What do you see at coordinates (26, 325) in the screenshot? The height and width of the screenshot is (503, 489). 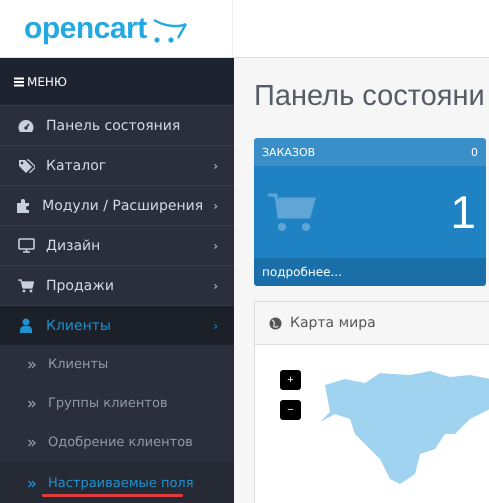 I see `user-icon` at bounding box center [26, 325].